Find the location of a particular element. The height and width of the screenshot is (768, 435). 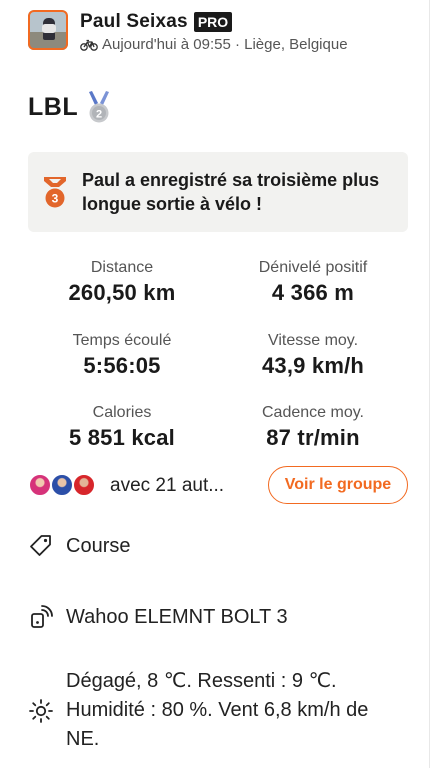

stat-label: Cadence moy. is located at coordinates (313, 412).